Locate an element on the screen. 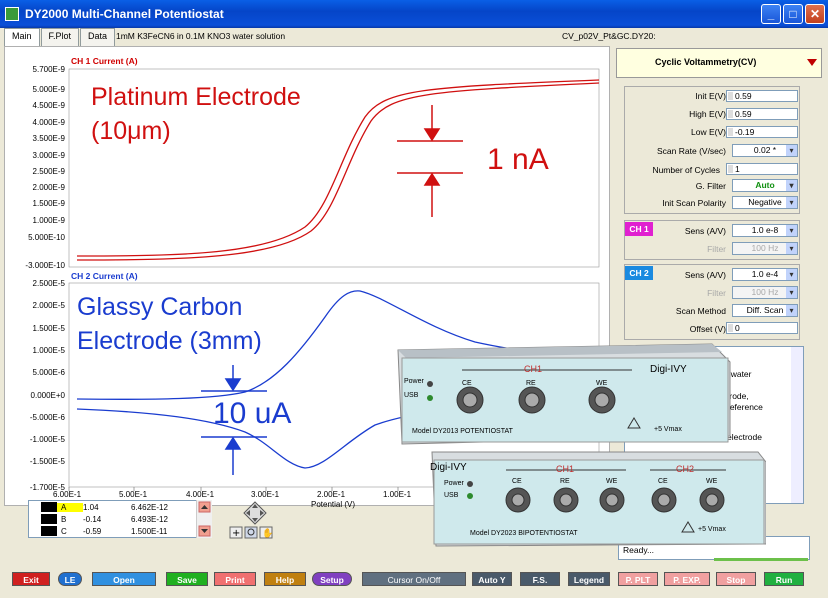 Image resolution: width=828 pixels, height=598 pixels. tab-data: Data is located at coordinates (98, 37).